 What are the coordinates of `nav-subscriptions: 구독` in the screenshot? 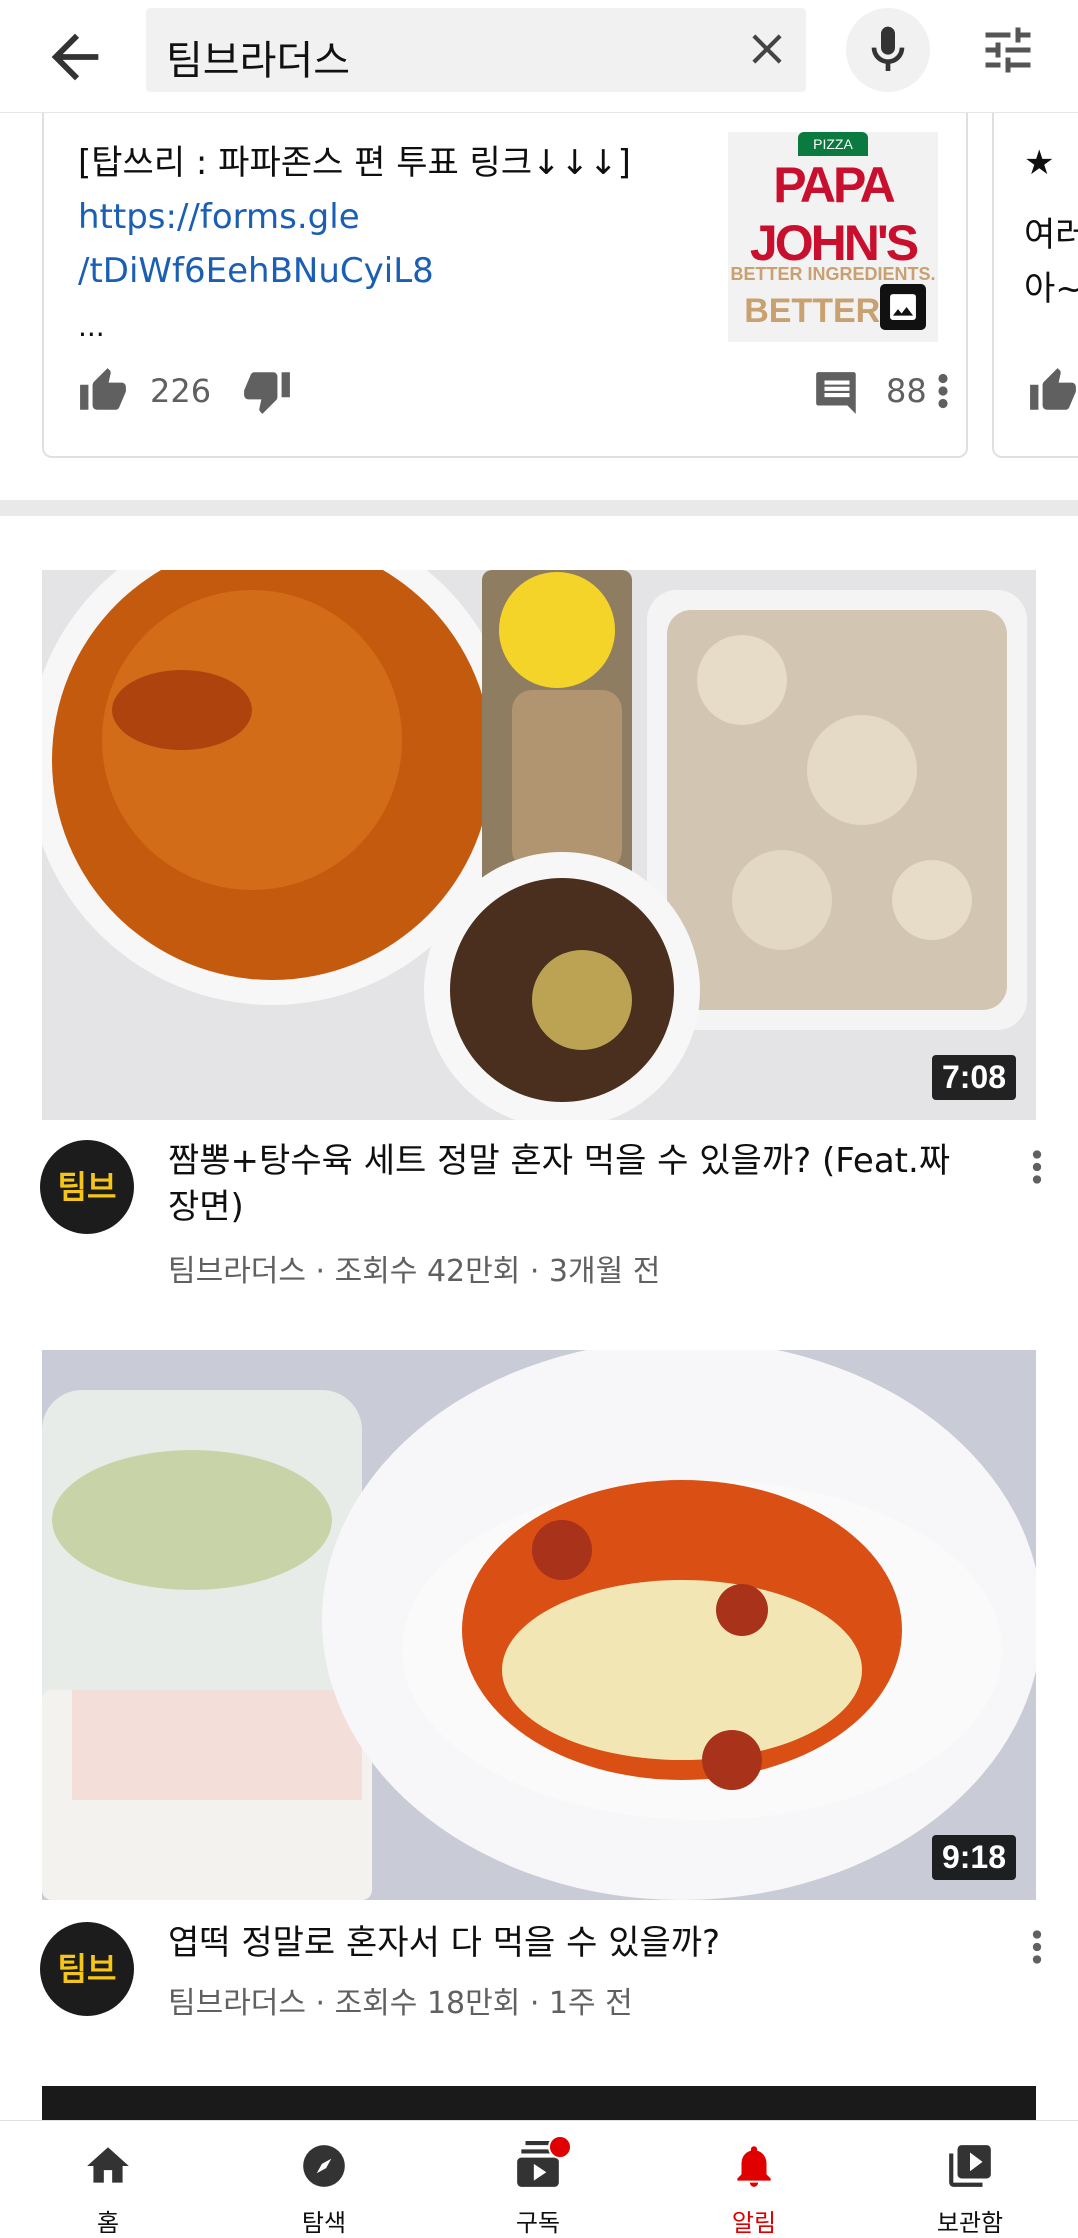 It's located at (538, 2183).